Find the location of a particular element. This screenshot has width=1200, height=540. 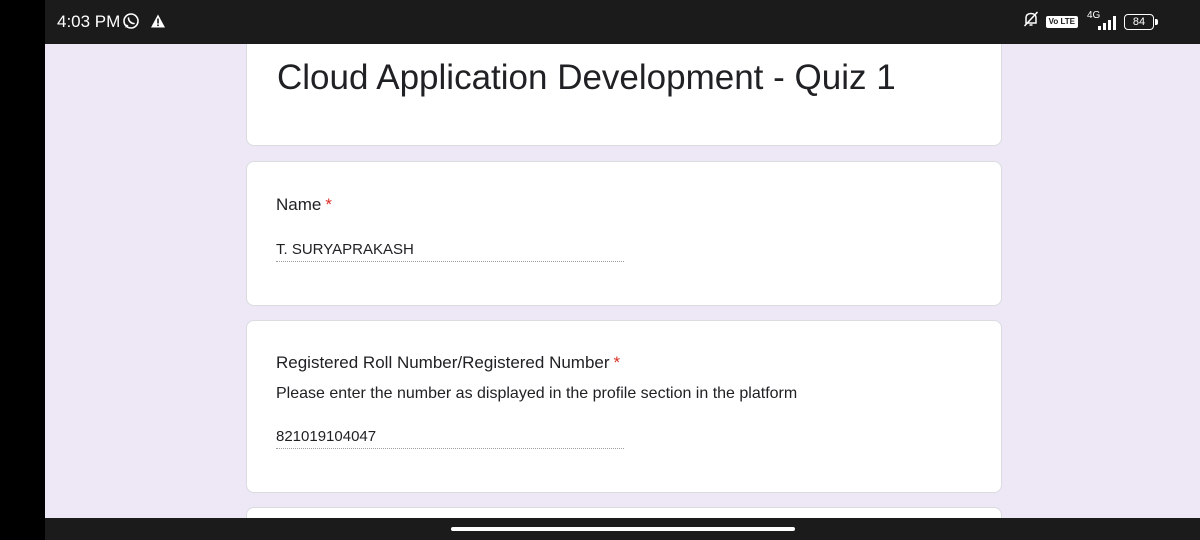

battery-icon: 84 is located at coordinates (1141, 21).